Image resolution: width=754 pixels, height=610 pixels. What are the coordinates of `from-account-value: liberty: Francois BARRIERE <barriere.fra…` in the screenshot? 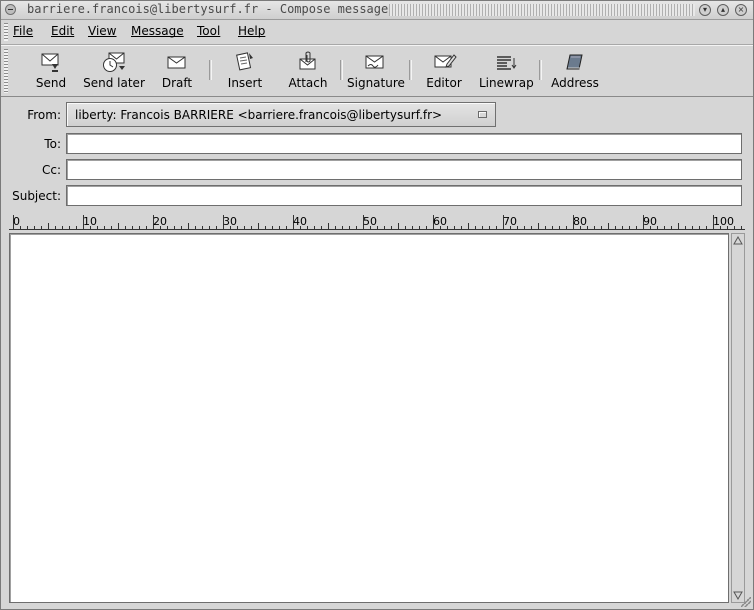 It's located at (259, 115).